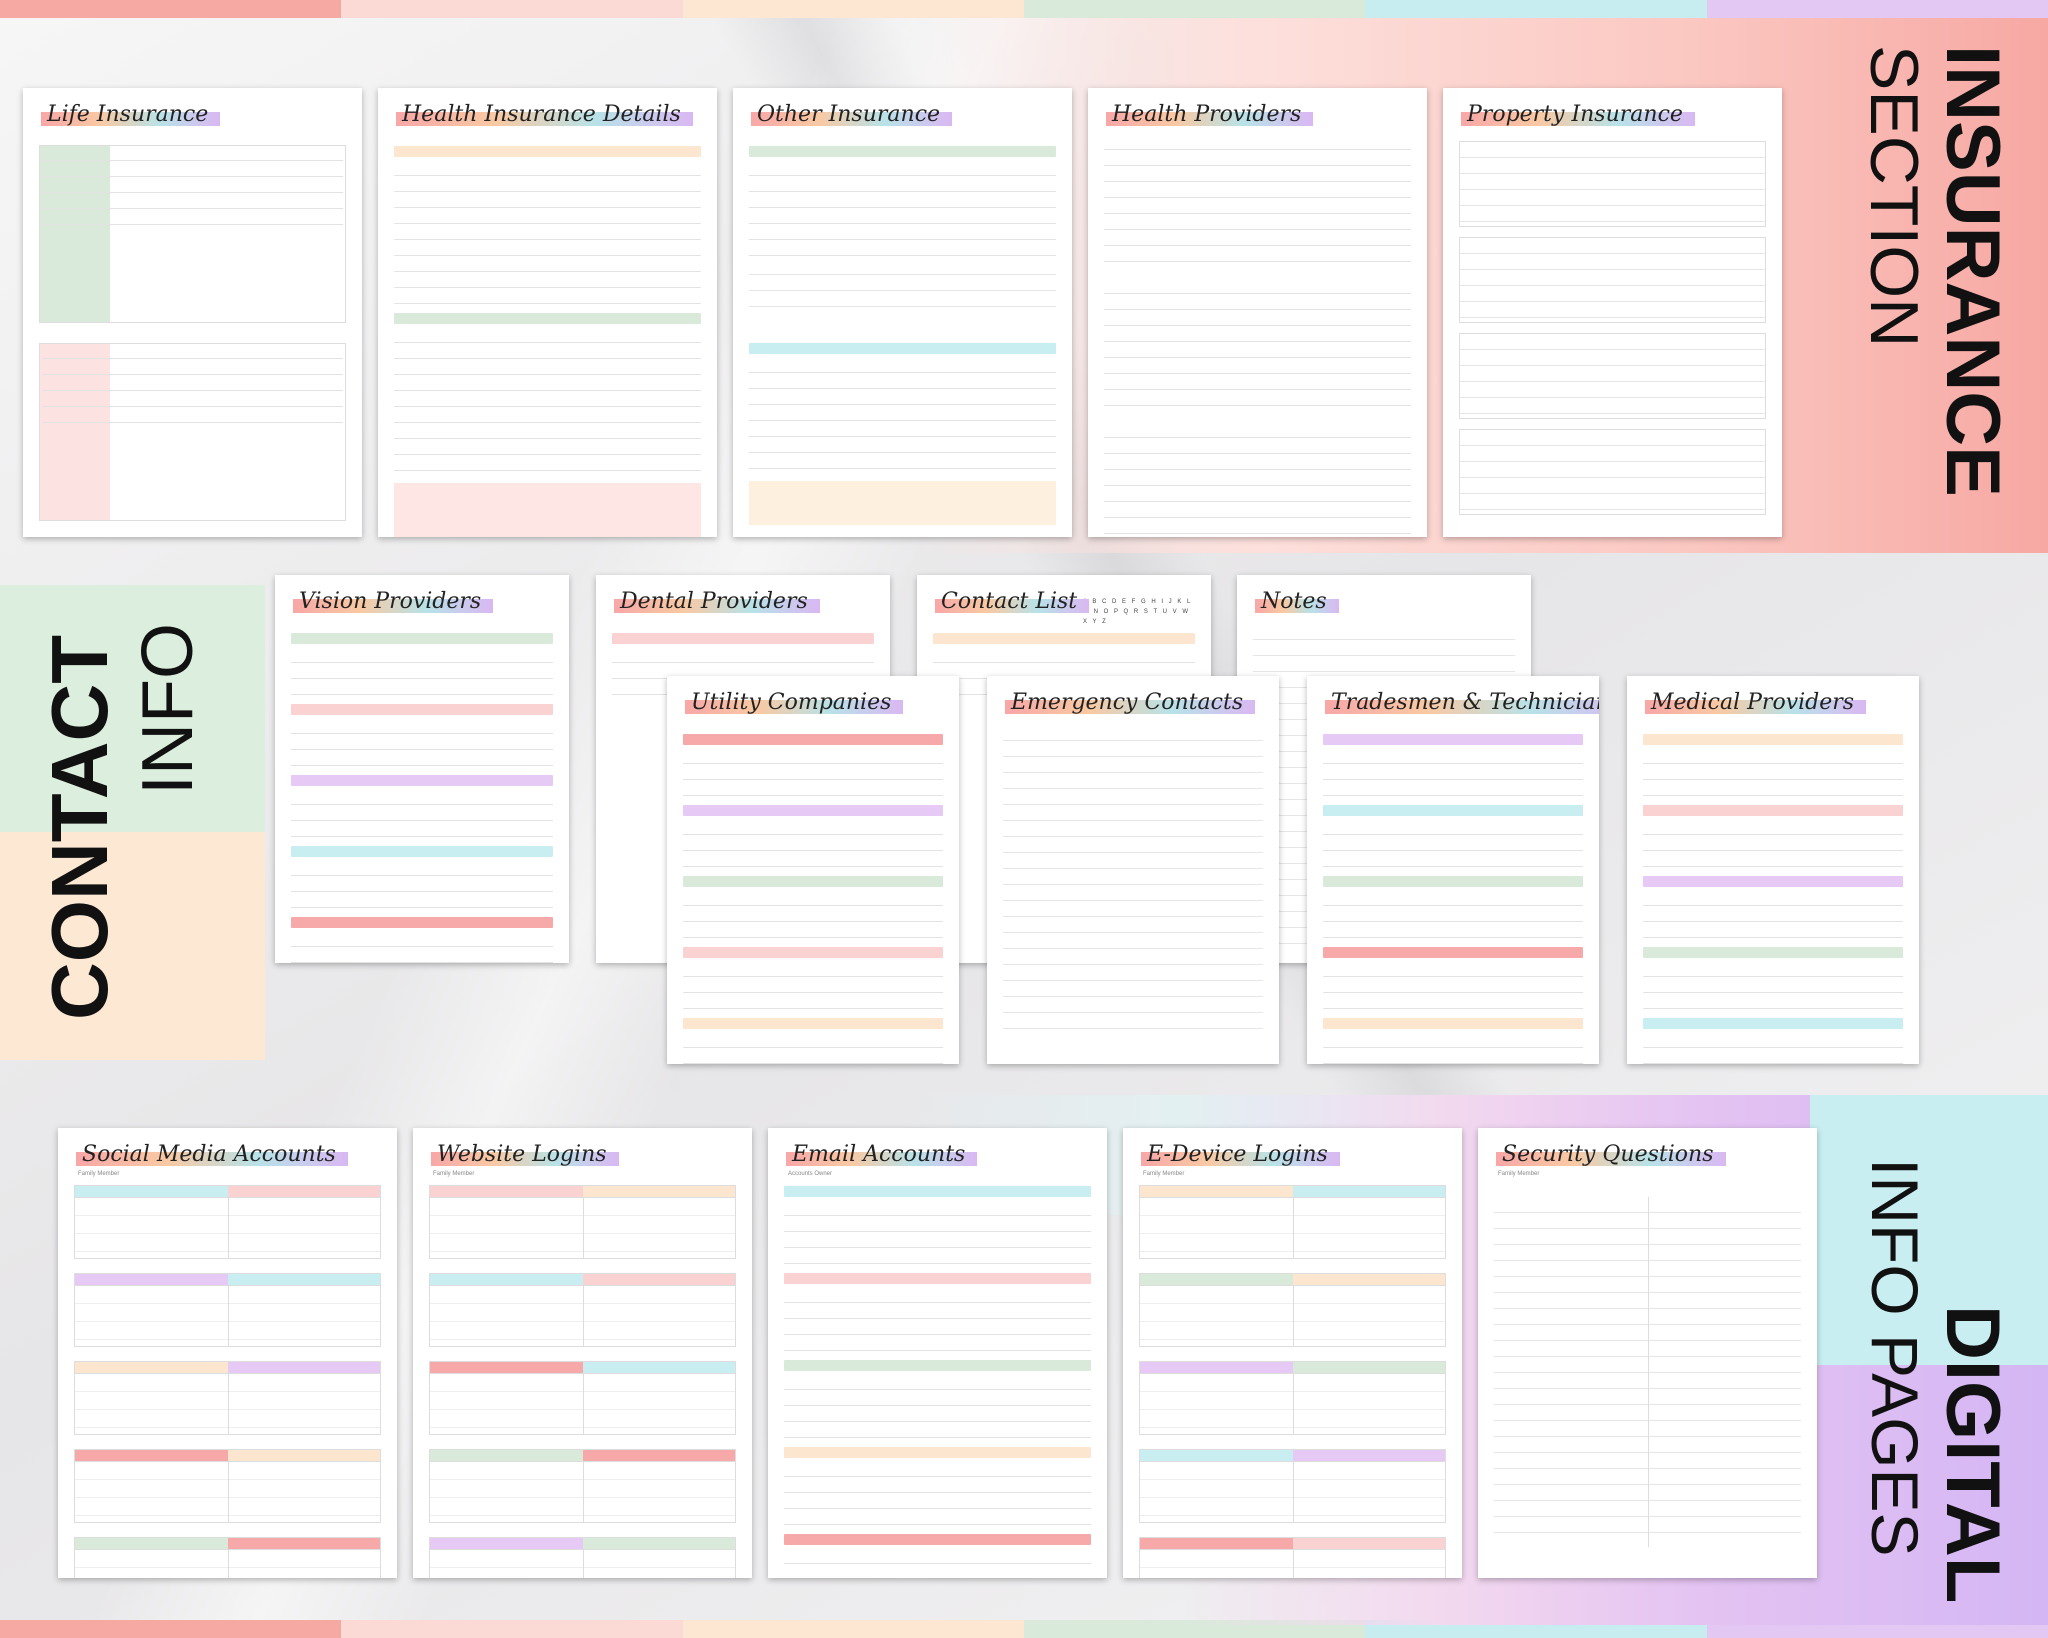  I want to click on life-insurance-page: Life Insurance, so click(192, 312).